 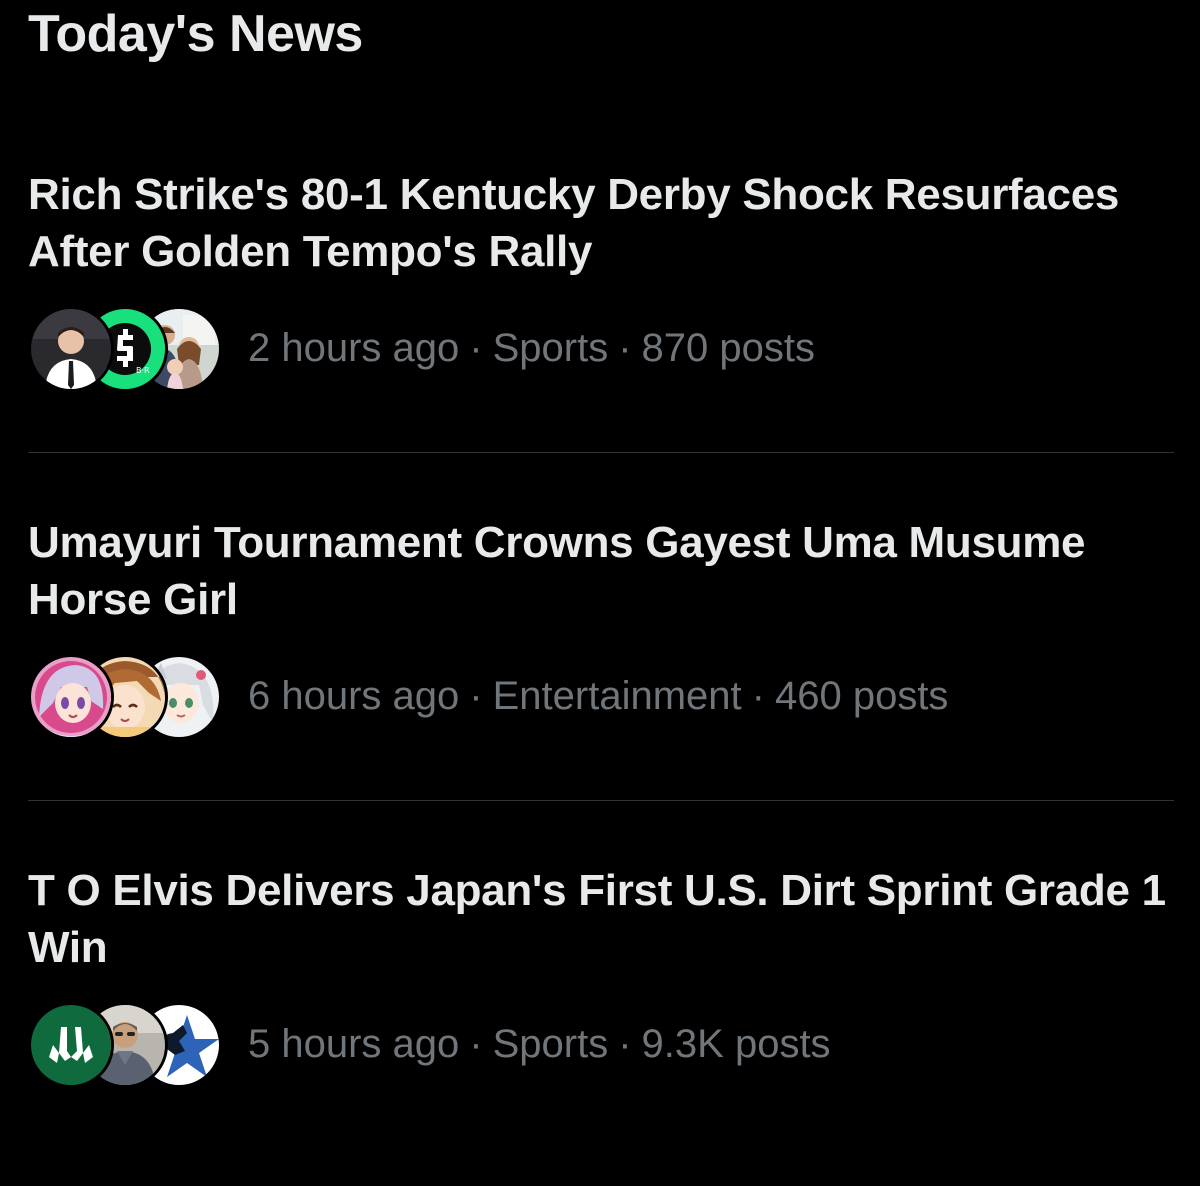 I want to click on news-category: Entertainment, so click(x=617, y=695).